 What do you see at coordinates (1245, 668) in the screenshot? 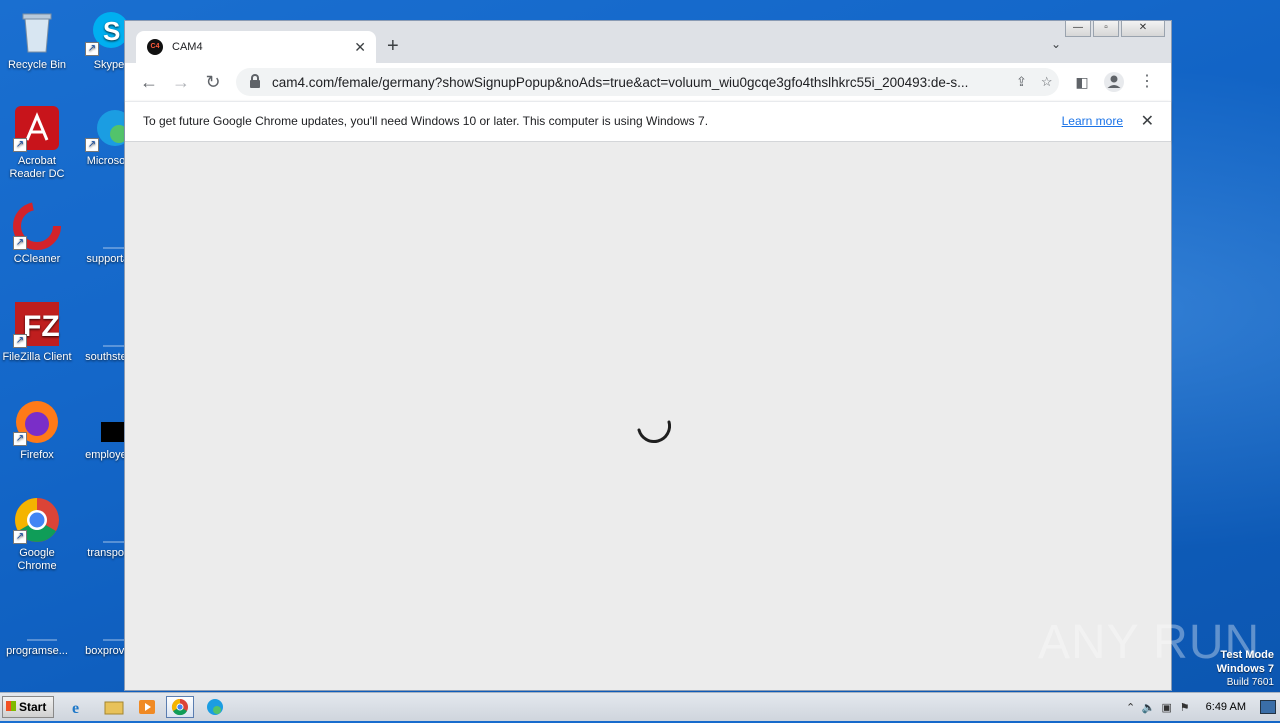
I see `test-mode-label: Test Mode Windows 7 Build 7601` at bounding box center [1245, 668].